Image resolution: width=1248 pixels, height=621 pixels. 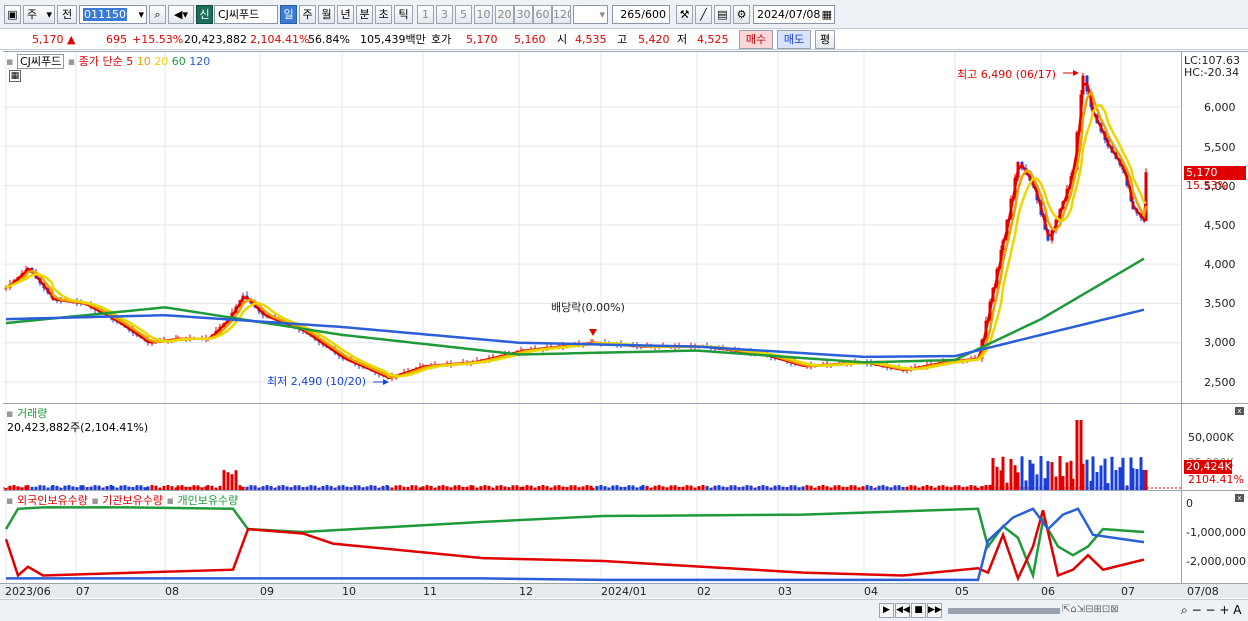 What do you see at coordinates (67, 14) in the screenshot?
I see `prev-button: 전` at bounding box center [67, 14].